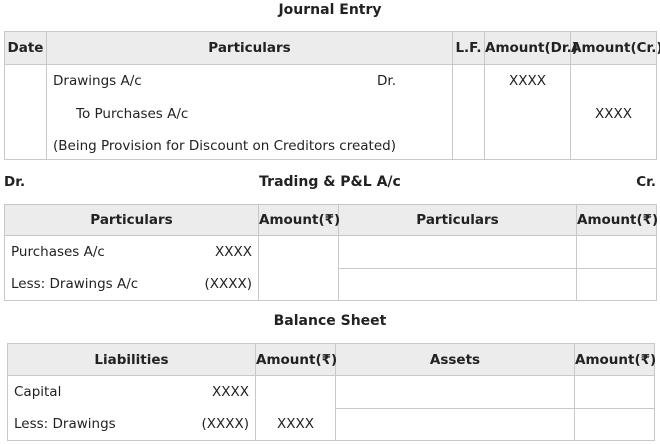  I want to click on amount-dr-cell: XXXX, so click(527, 112).